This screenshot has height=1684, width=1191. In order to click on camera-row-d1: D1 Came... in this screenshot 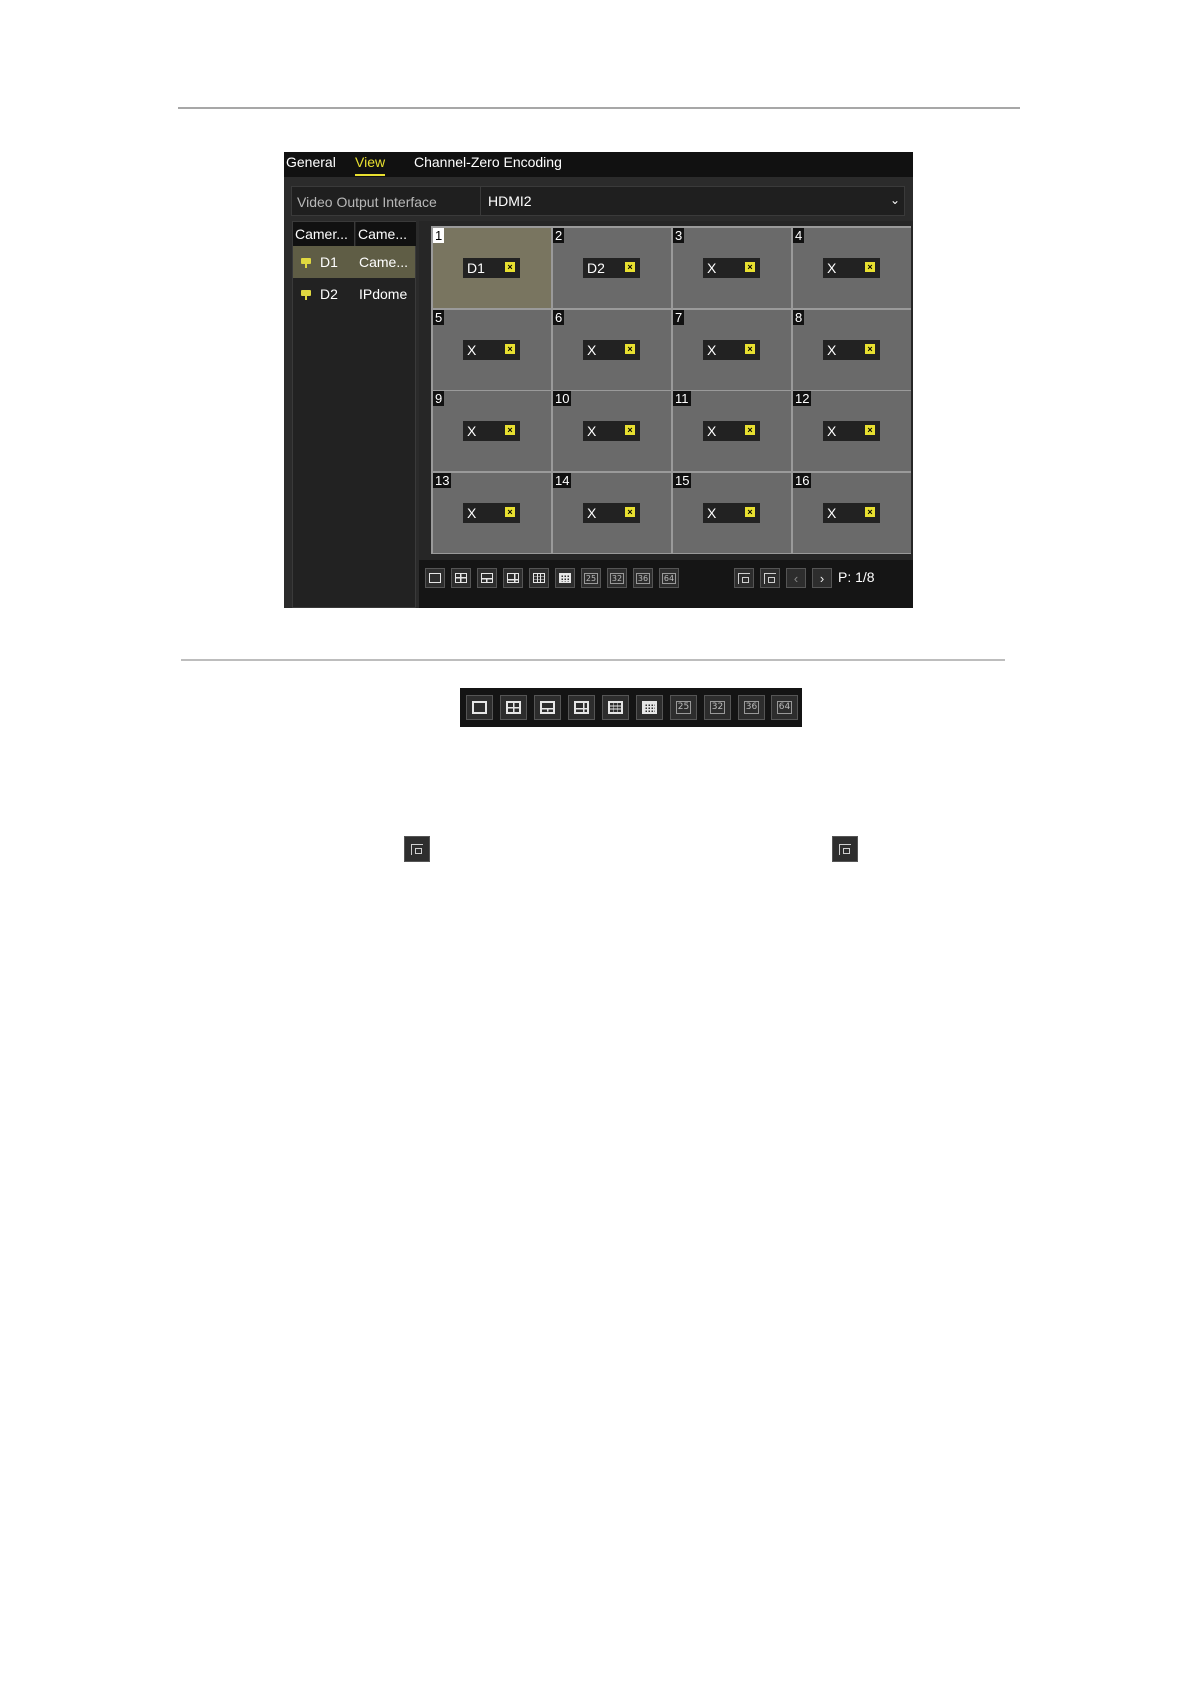, I will do `click(354, 262)`.